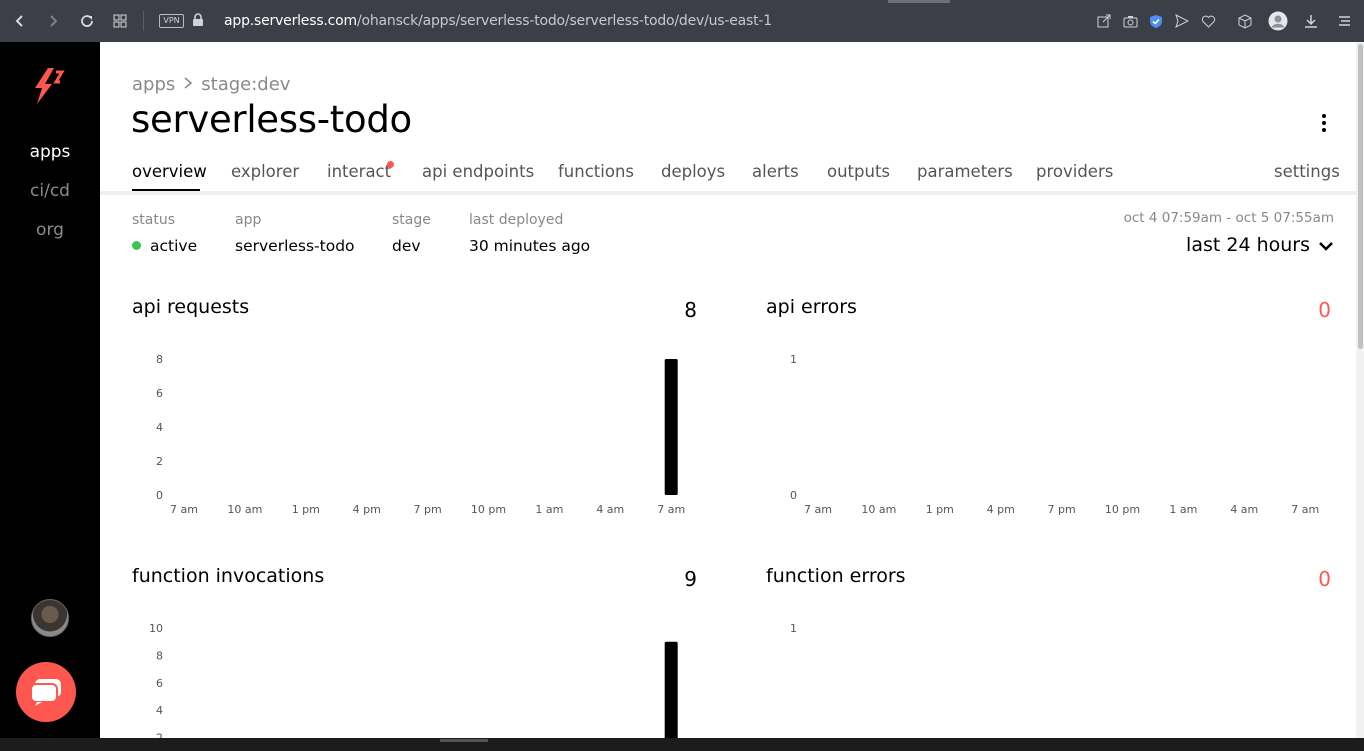  Describe the element at coordinates (478, 171) in the screenshot. I see `tab-api-endpoints: api endpoints` at that location.